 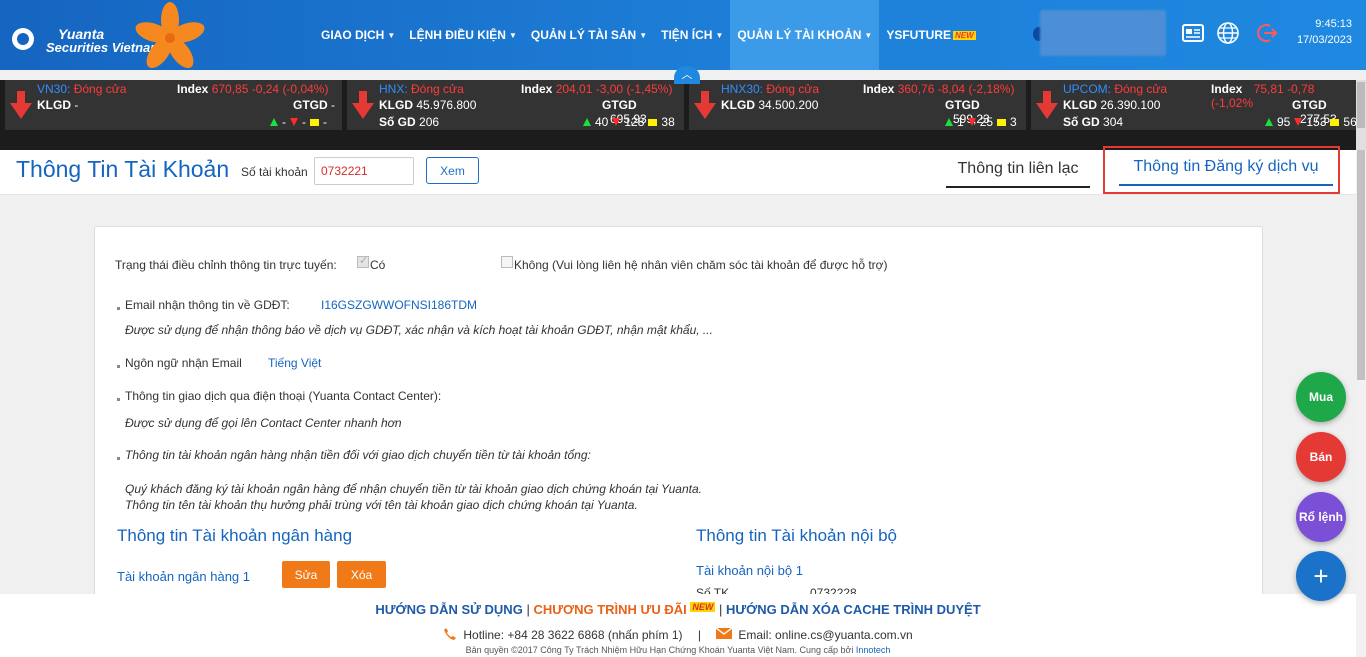 What do you see at coordinates (58, 105) in the screenshot?
I see `market-klgd: KLGD -` at bounding box center [58, 105].